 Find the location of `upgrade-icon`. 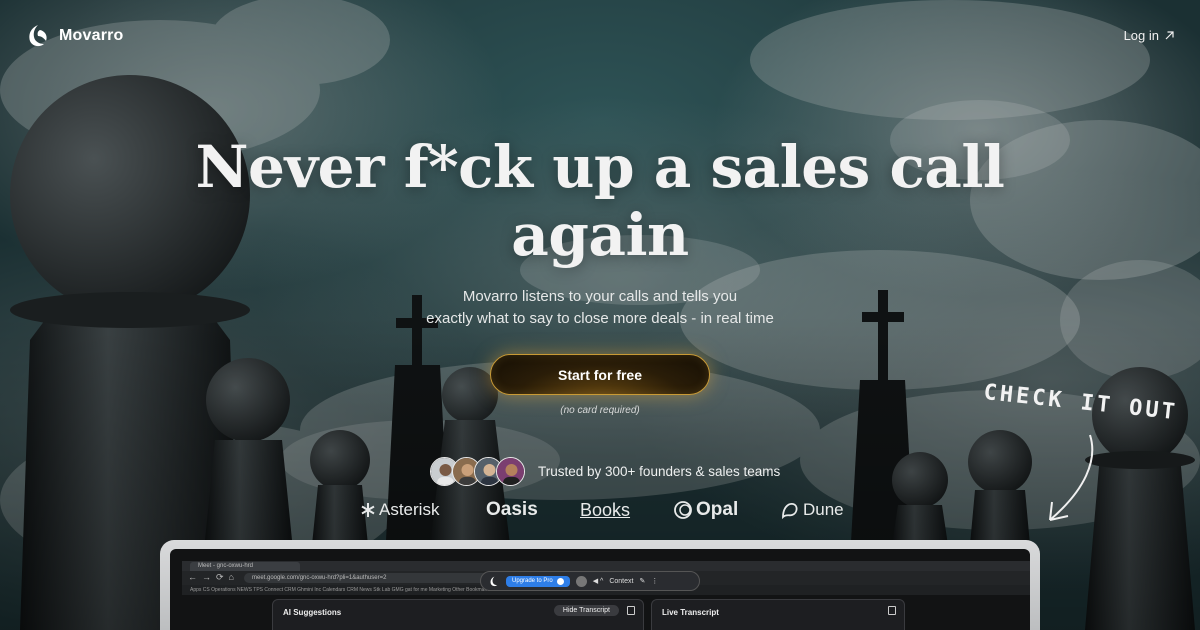

upgrade-icon is located at coordinates (560, 581).